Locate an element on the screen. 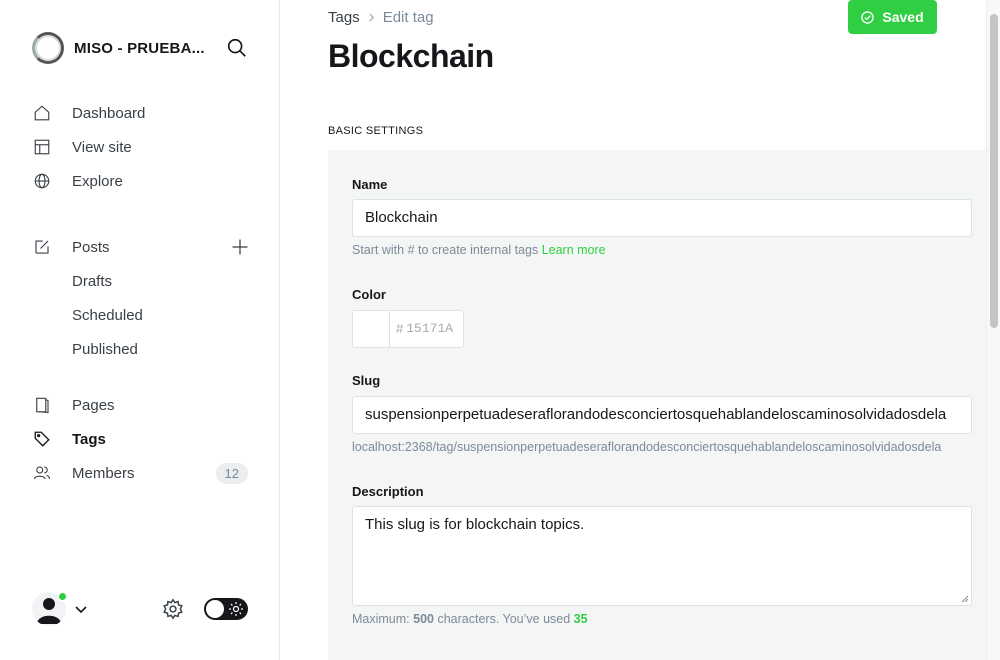 The image size is (1000, 660). scrollbar-thumb is located at coordinates (994, 171).